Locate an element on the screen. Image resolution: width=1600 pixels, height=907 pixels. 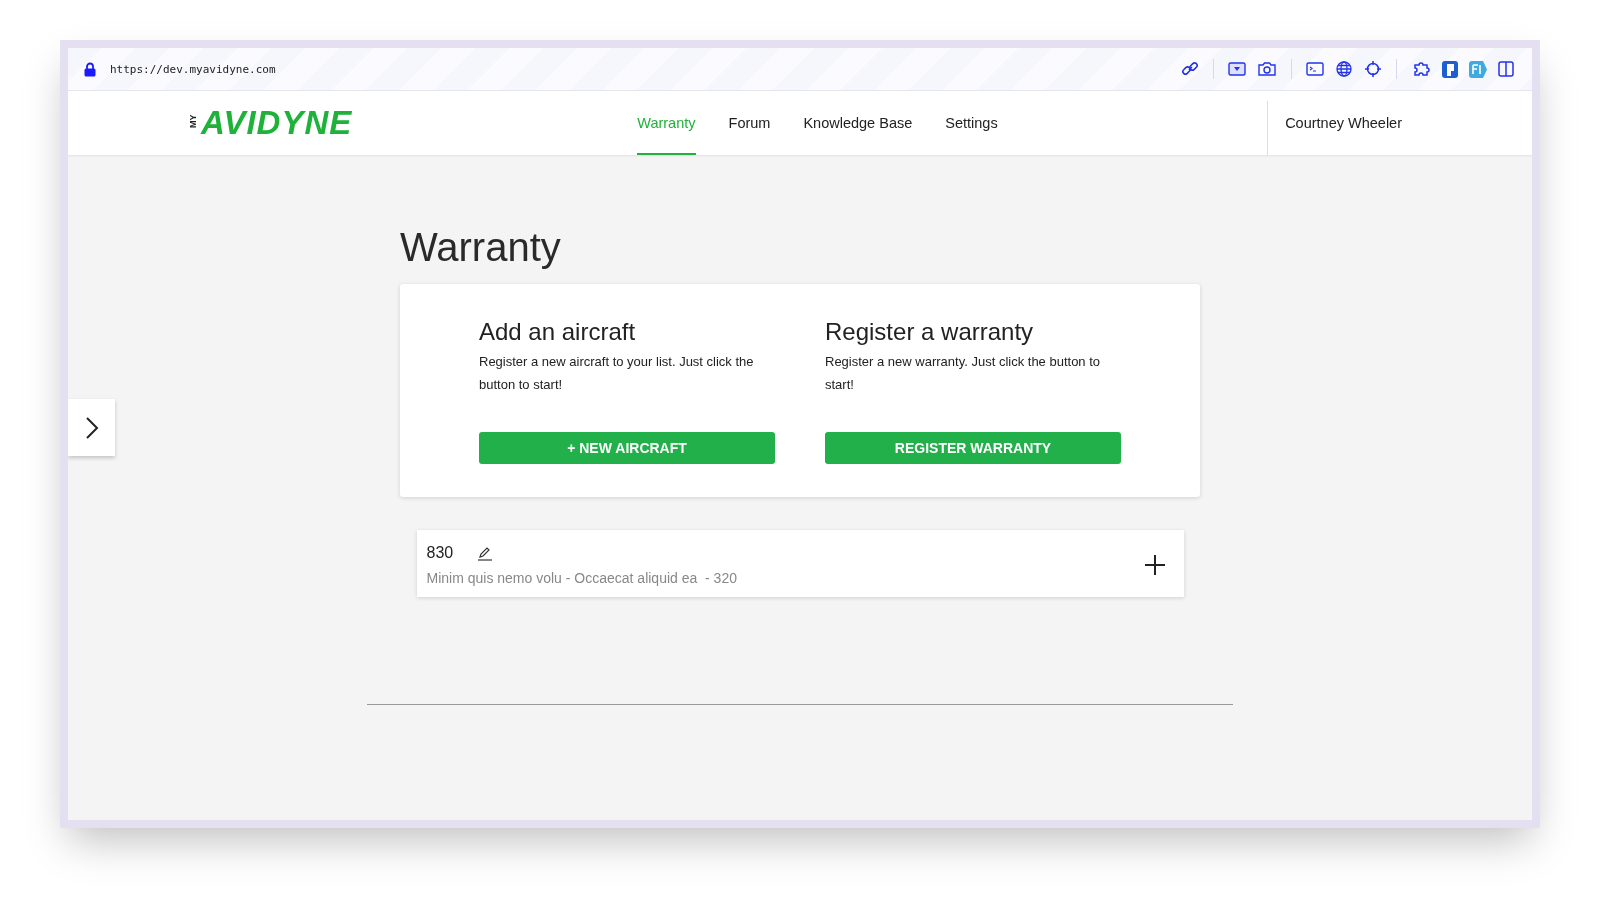
chevron-right-icon is located at coordinates (91, 427).